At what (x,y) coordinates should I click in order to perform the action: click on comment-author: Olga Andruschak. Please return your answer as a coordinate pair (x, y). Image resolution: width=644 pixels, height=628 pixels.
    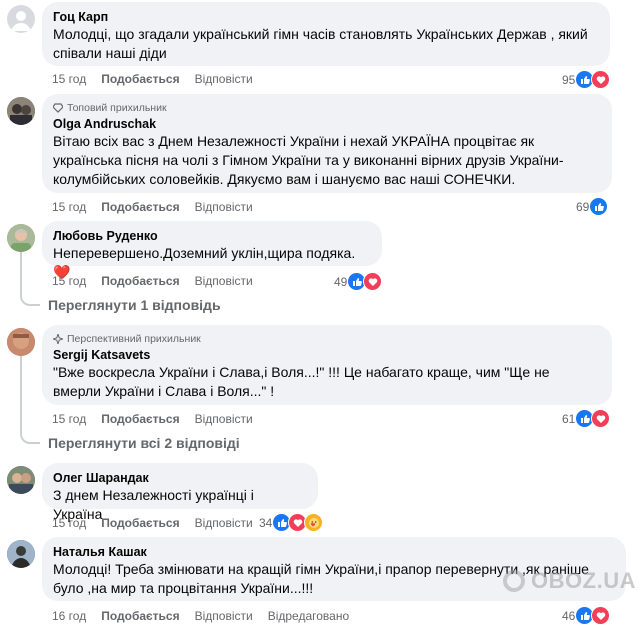
    Looking at the image, I should click on (327, 124).